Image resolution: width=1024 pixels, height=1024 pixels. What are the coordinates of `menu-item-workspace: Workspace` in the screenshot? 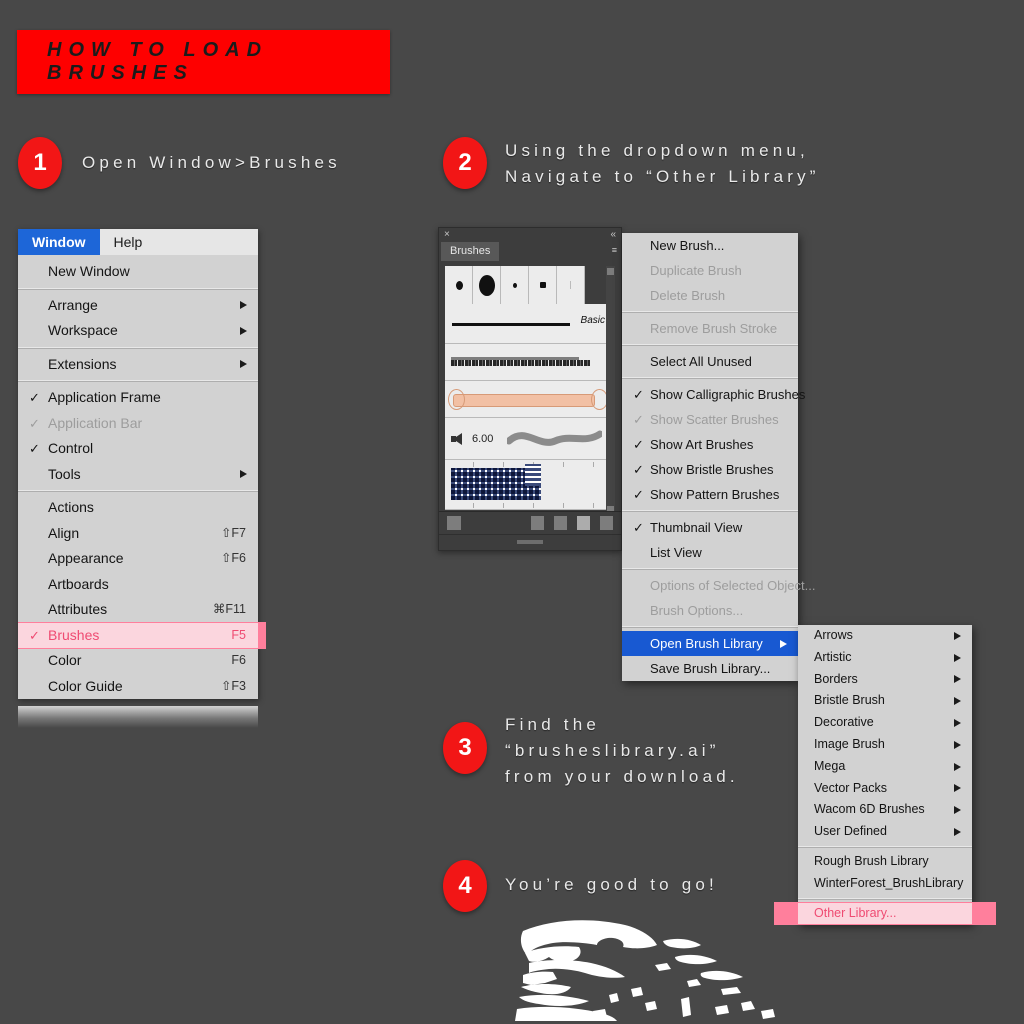 It's located at (138, 331).